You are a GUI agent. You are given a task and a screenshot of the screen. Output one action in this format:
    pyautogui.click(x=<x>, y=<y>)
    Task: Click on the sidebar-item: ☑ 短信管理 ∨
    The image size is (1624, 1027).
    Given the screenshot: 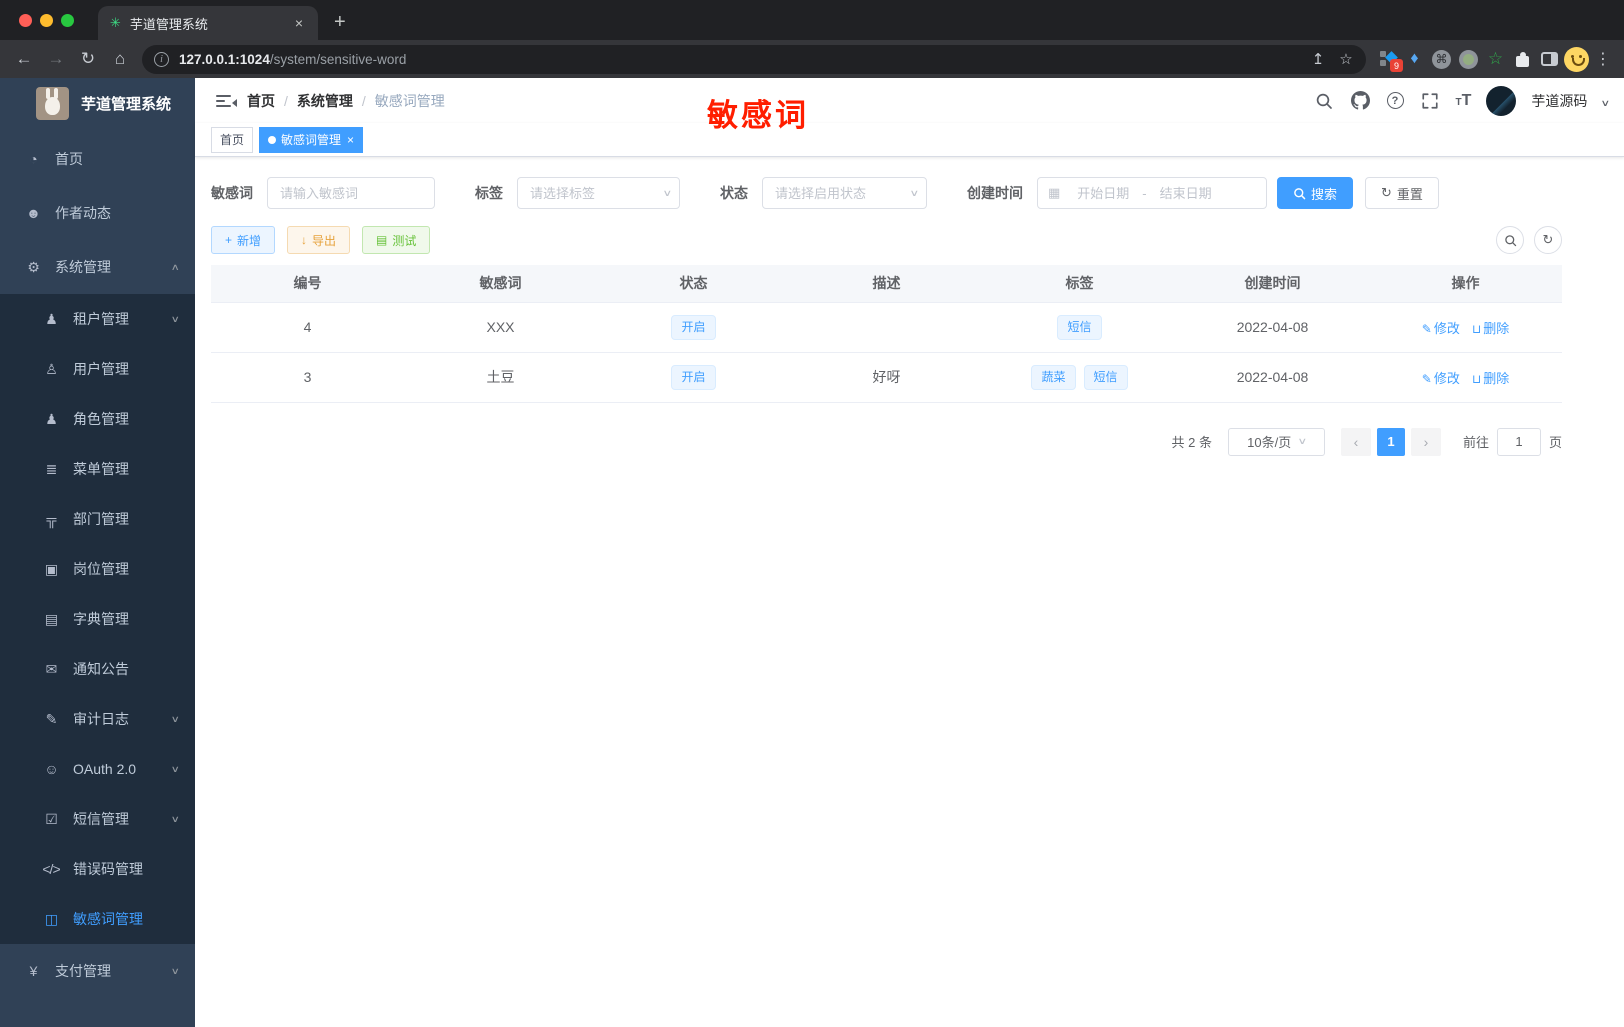 What is the action you would take?
    pyautogui.click(x=97, y=819)
    